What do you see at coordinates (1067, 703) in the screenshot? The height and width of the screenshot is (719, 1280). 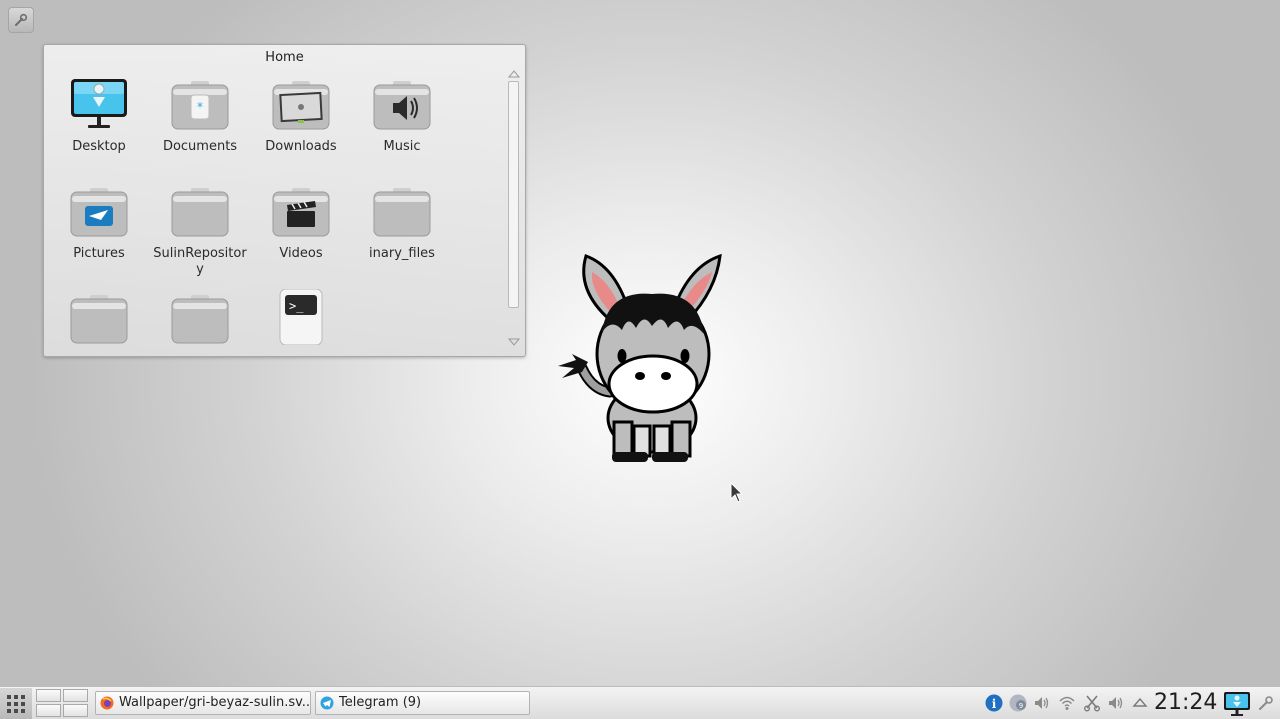 I see `wifi-icon` at bounding box center [1067, 703].